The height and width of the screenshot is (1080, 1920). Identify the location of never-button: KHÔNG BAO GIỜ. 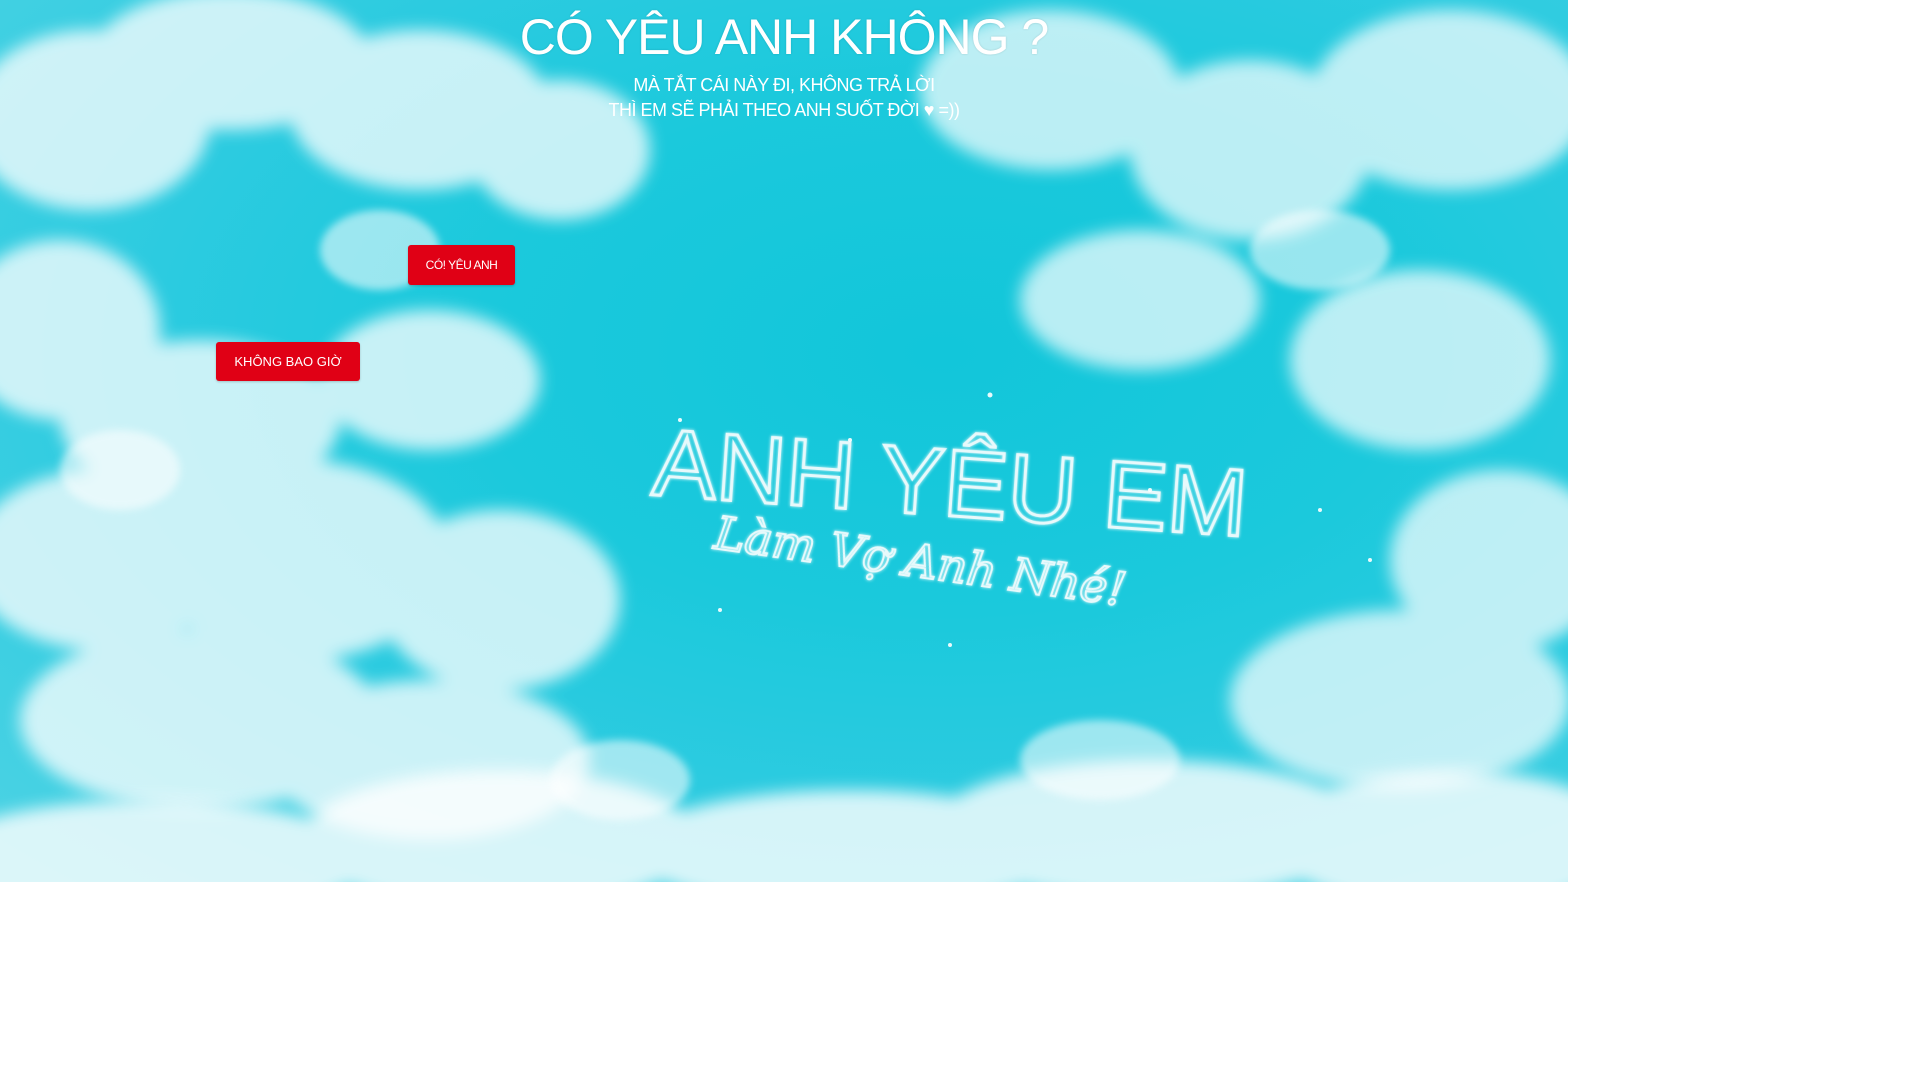
(288, 361).